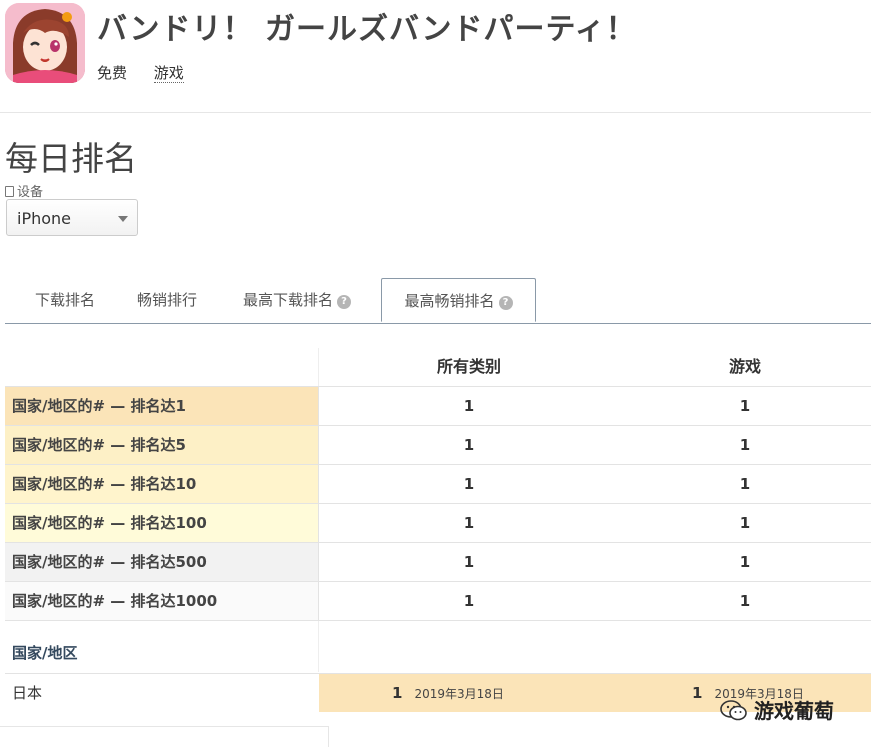  Describe the element at coordinates (449, 301) in the screenshot. I see `tab-label: 最高畅销排名` at that location.